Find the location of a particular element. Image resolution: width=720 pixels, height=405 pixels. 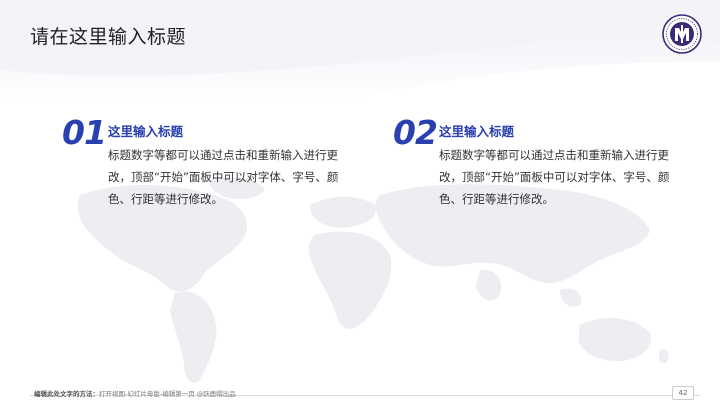

footer-note-text: 打开视图-幻灯片母版-编辑第一页 @跃鹿帽出品 is located at coordinates (167, 394).